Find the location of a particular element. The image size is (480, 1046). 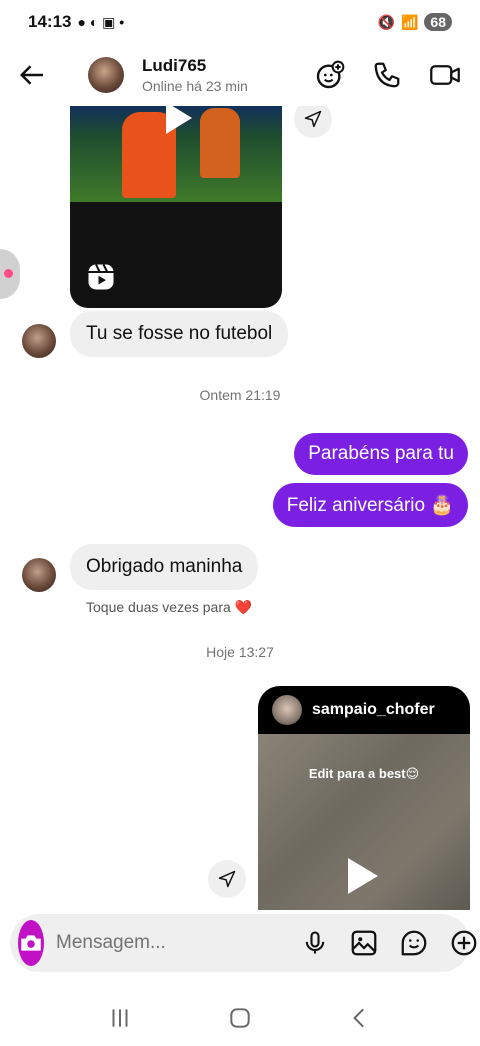

sticker-icon is located at coordinates (414, 943).